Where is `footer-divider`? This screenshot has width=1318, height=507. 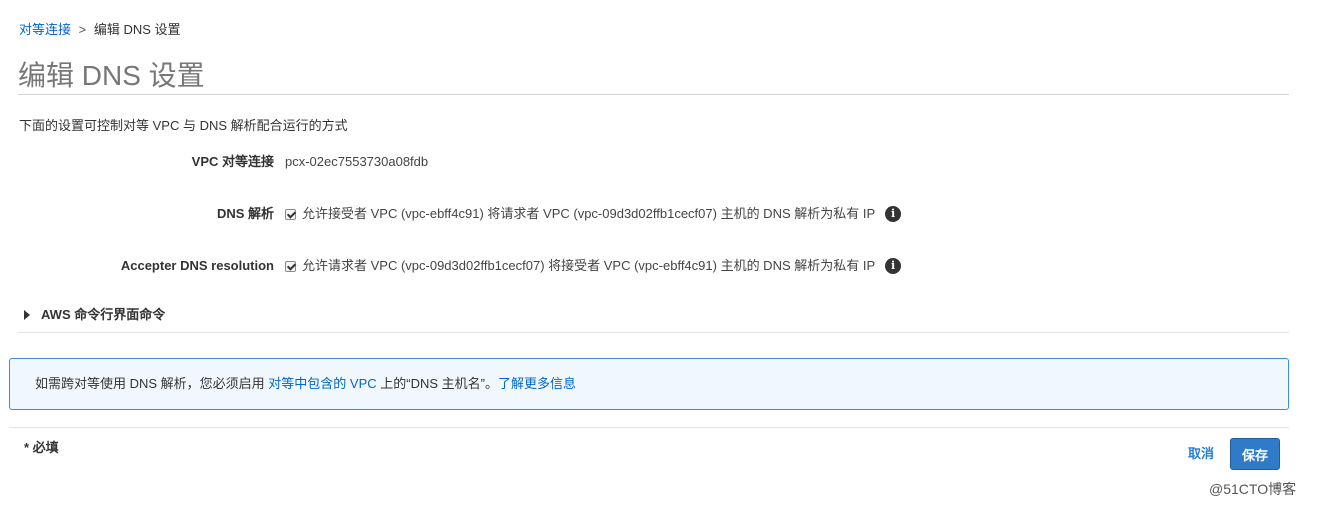 footer-divider is located at coordinates (649, 427).